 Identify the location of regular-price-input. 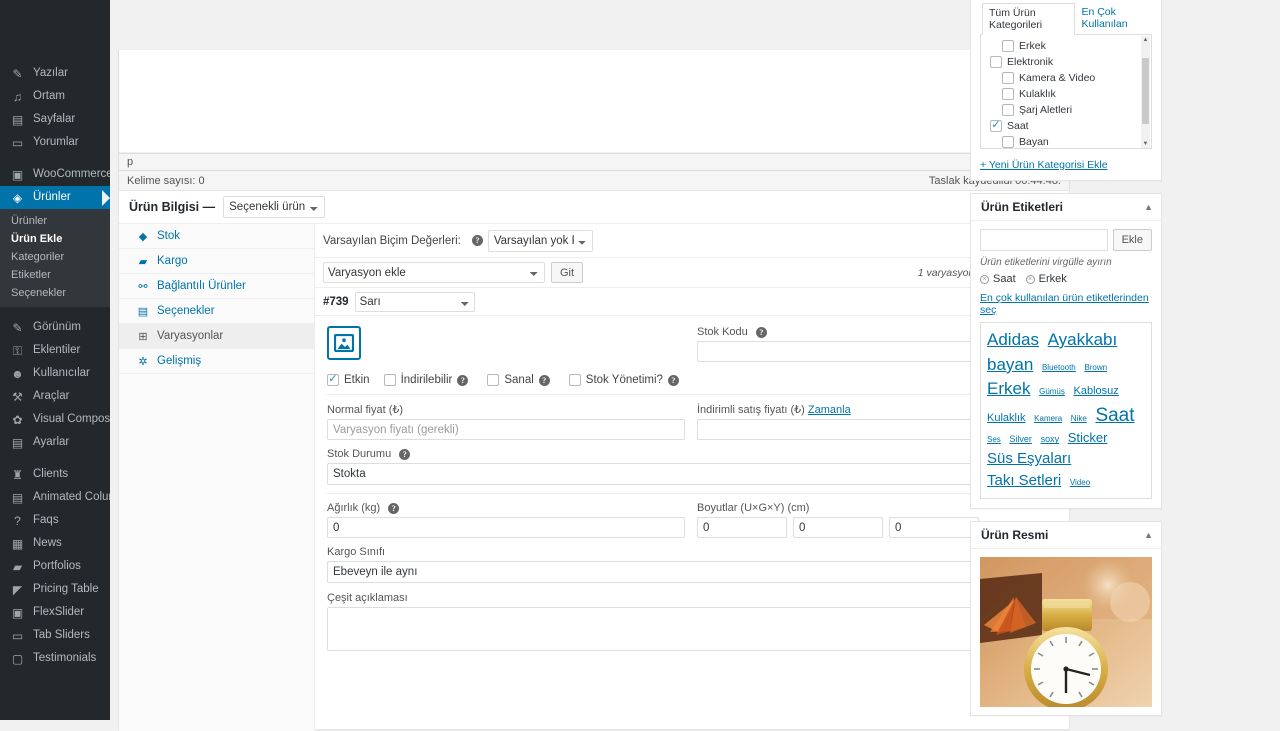
(506, 429).